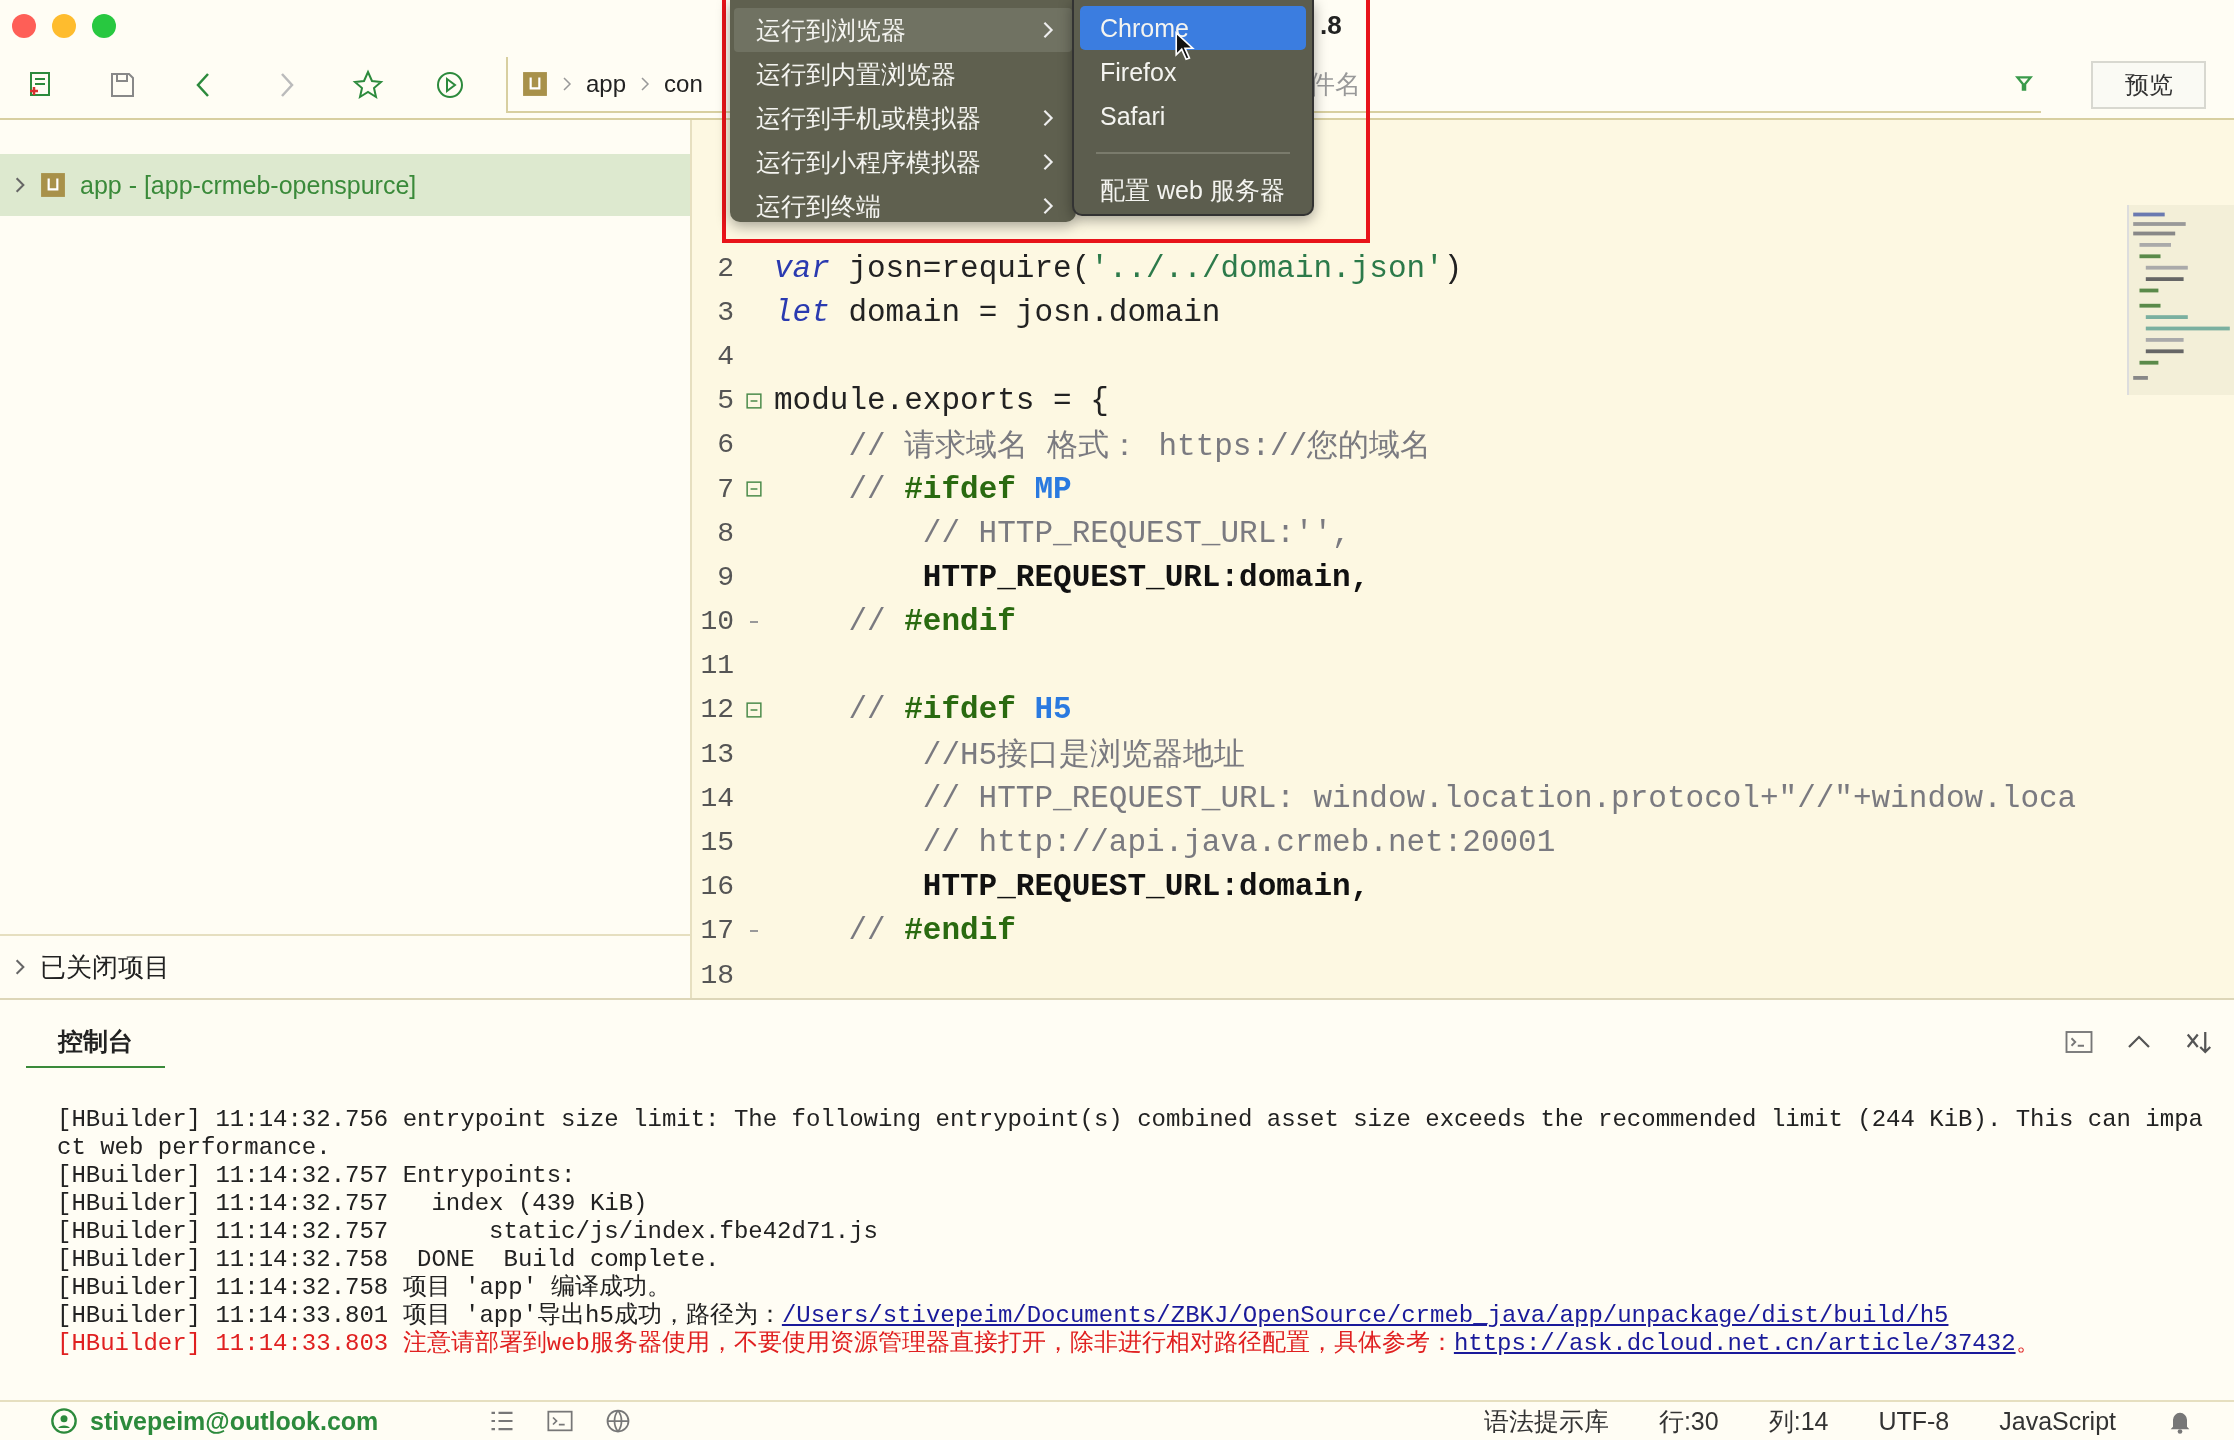 The width and height of the screenshot is (2234, 1440). Describe the element at coordinates (1914, 1421) in the screenshot. I see `status-item: UTF-8` at that location.